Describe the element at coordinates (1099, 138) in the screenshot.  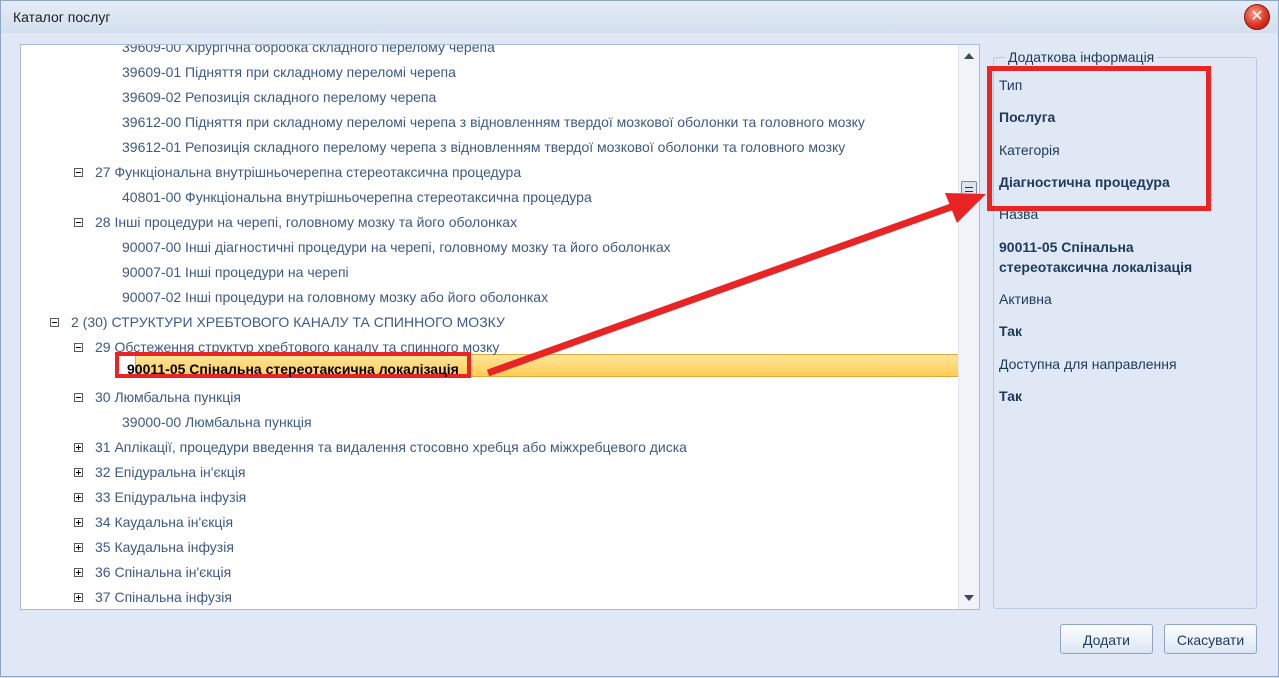
I see `highlight-box` at that location.